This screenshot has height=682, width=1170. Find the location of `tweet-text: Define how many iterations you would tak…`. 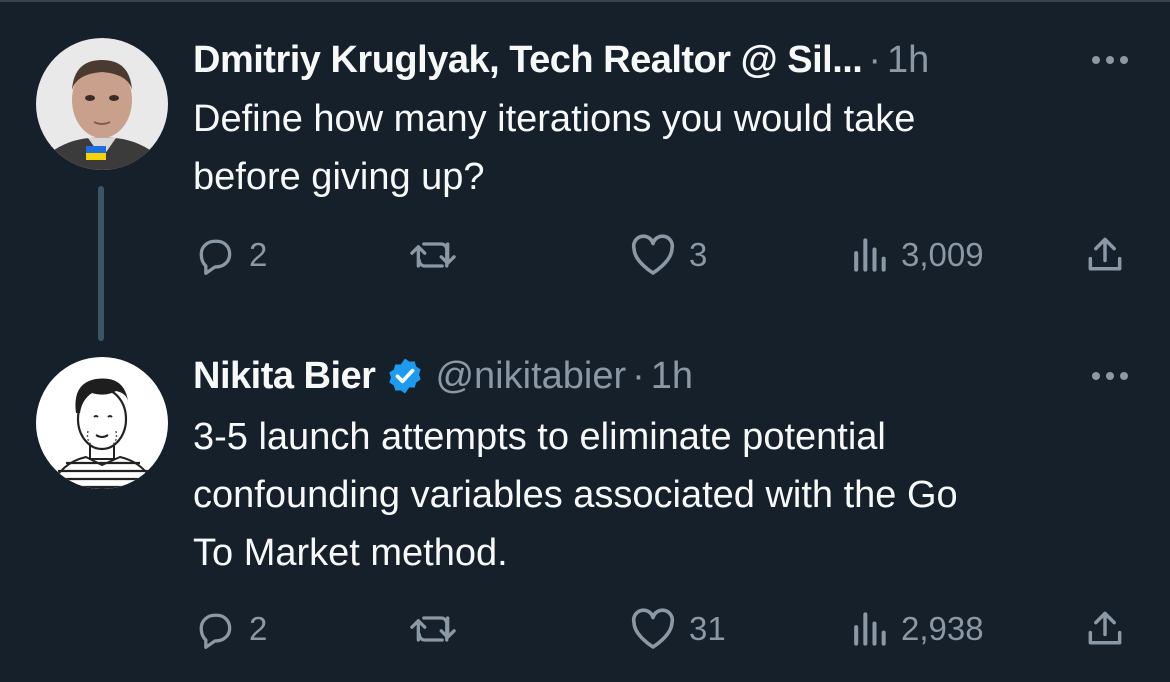

tweet-text: Define how many iterations you would tak… is located at coordinates (663, 148).